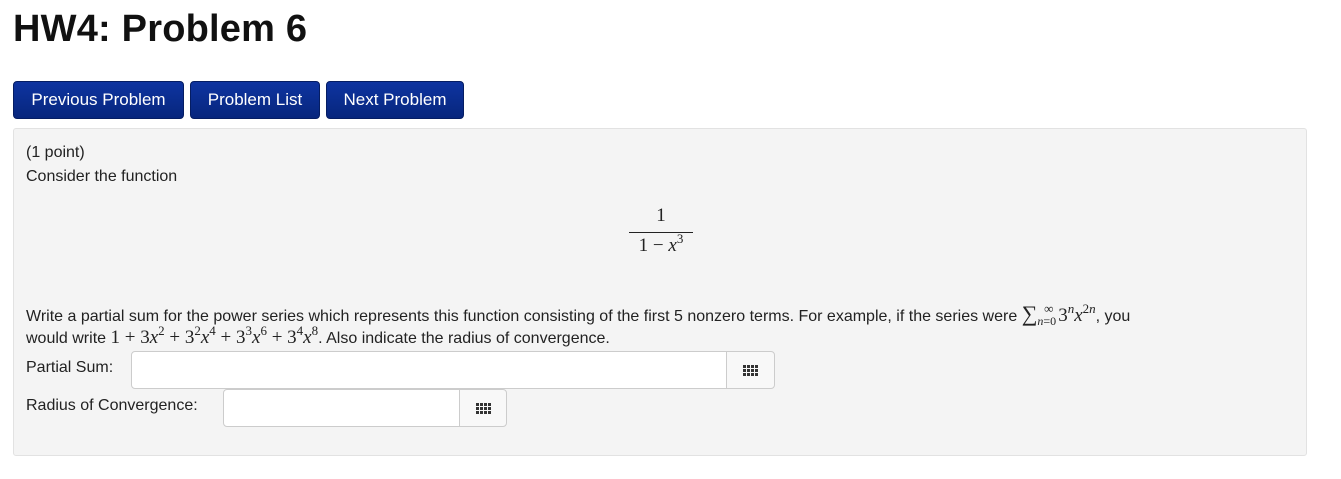 This screenshot has width=1341, height=479. Describe the element at coordinates (102, 176) in the screenshot. I see `intro-text: Consider the function` at that location.